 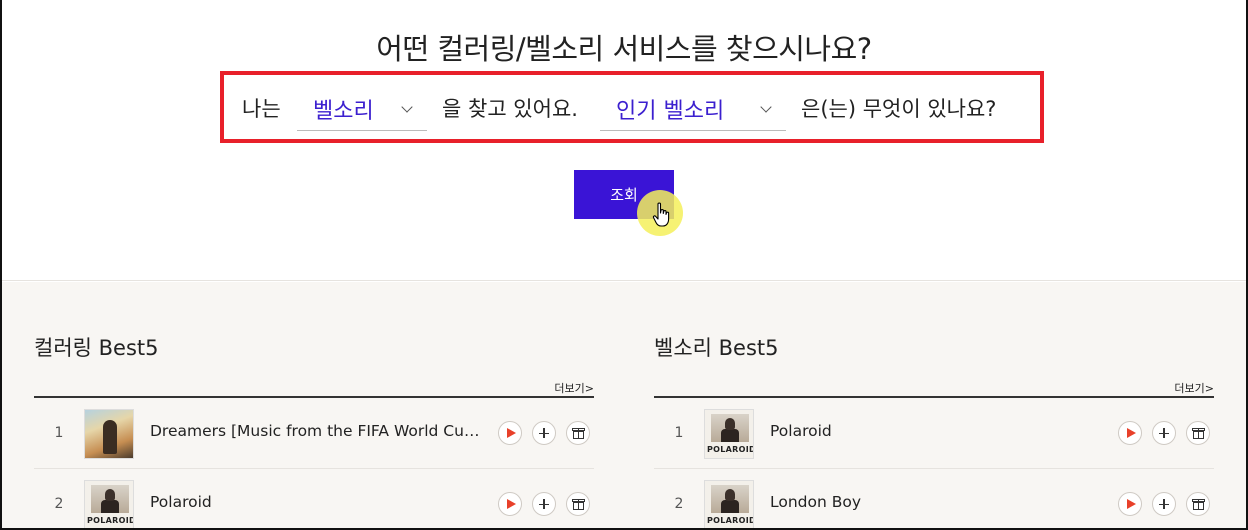 I want to click on list-item: 2 POLAROID London Boy, so click(x=934, y=500).